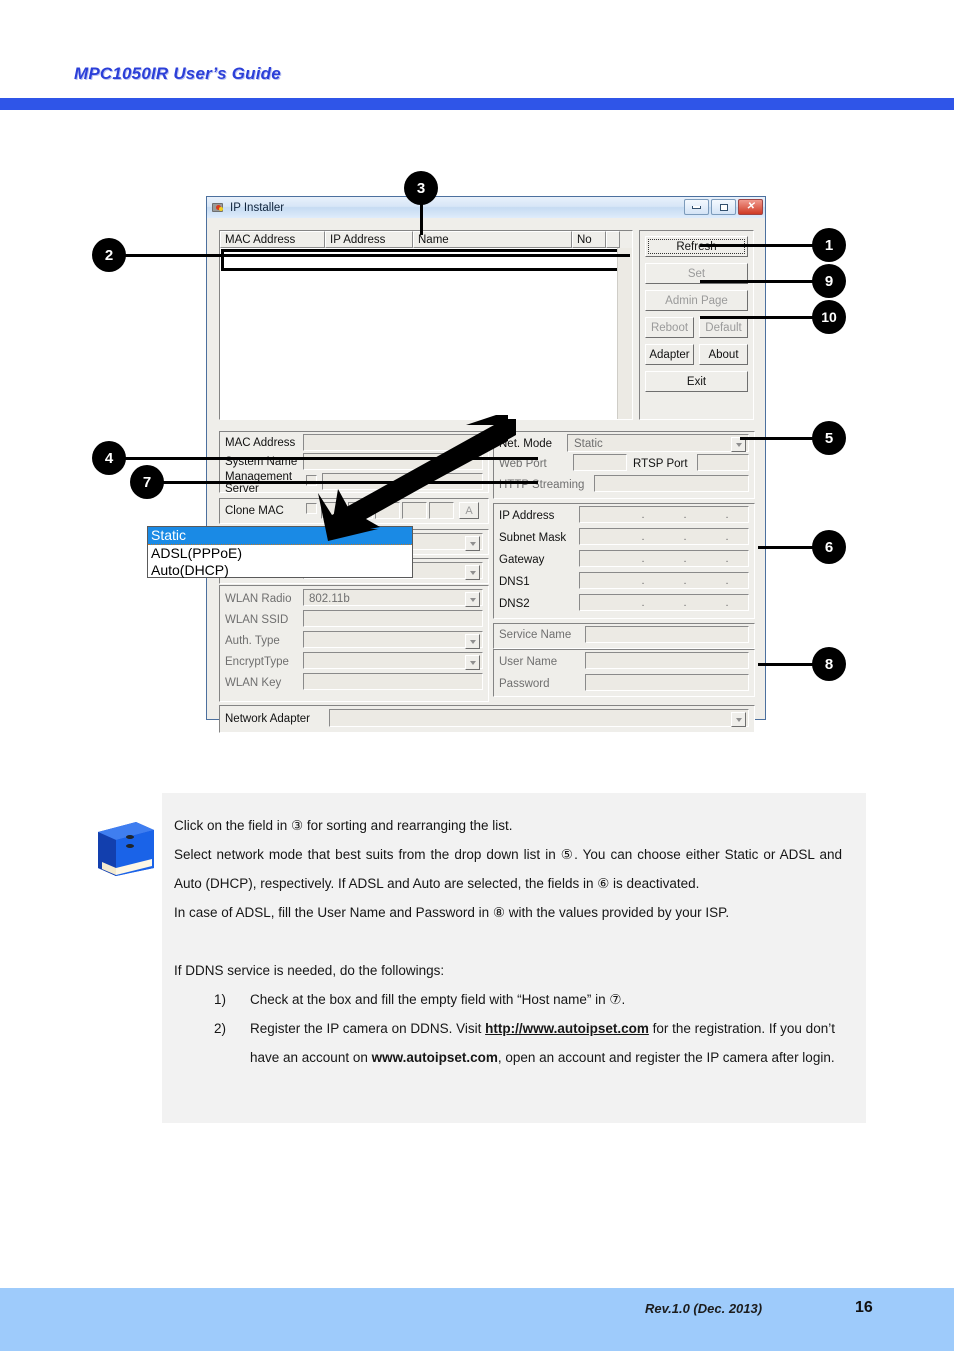 The width and height of the screenshot is (954, 1351). Describe the element at coordinates (696, 300) in the screenshot. I see `admin-page-button: Admin Page` at that location.